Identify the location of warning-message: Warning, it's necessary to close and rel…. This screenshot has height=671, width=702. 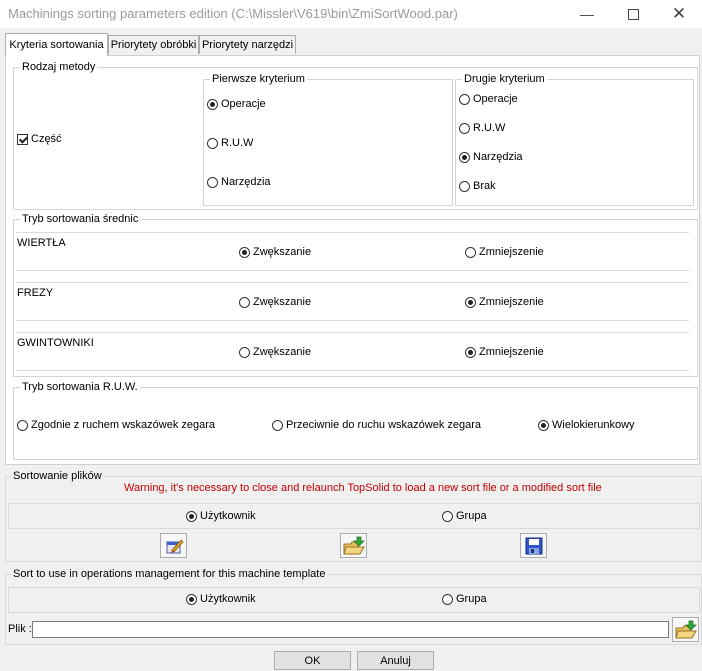
(363, 488).